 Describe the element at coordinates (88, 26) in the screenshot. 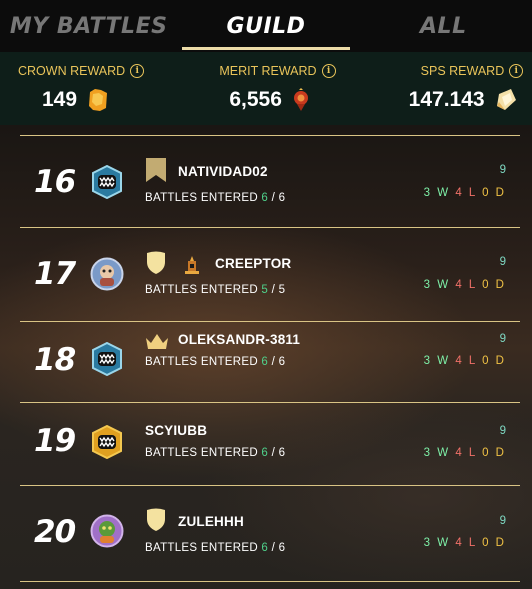

I see `tab-my-battles: MY BATTLES` at that location.